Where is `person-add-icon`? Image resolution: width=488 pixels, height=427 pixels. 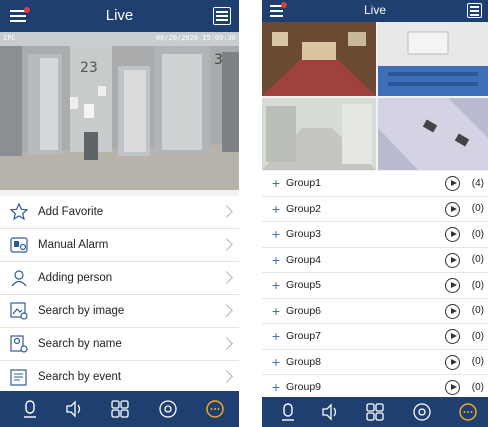 person-add-icon is located at coordinates (19, 278).